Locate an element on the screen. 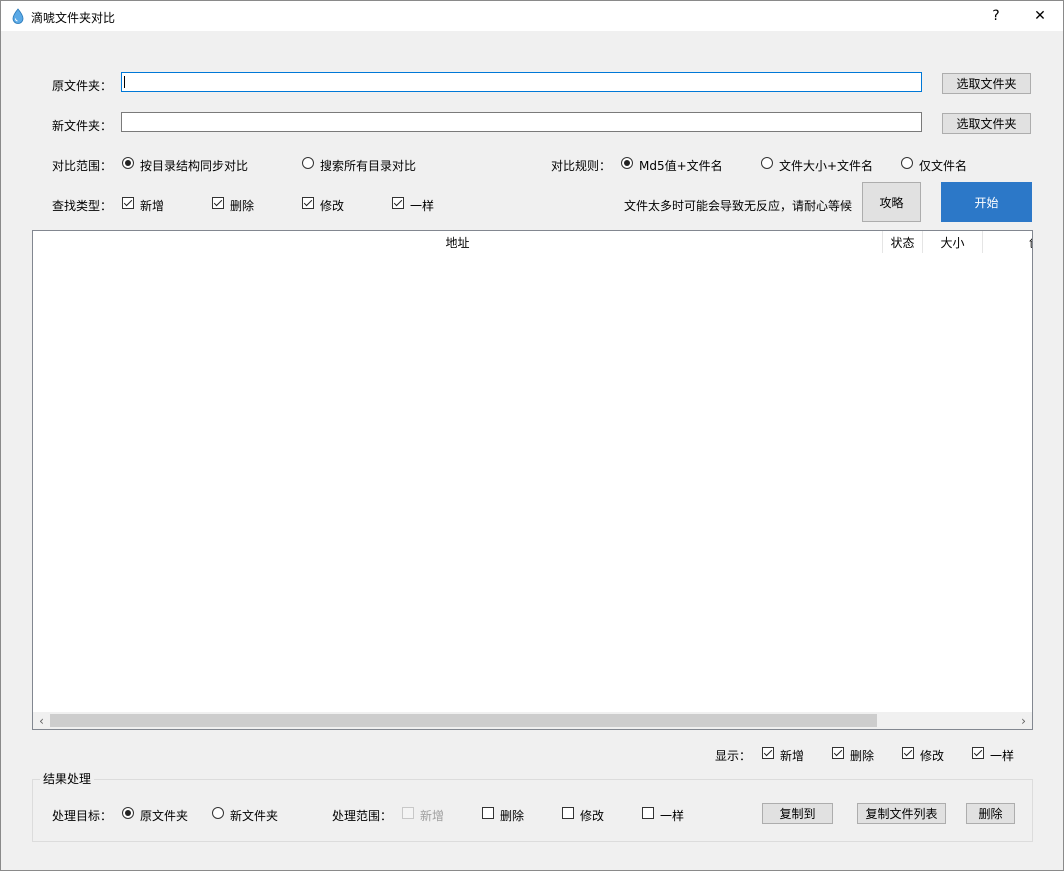  guide-button: 攻略 is located at coordinates (891, 202).